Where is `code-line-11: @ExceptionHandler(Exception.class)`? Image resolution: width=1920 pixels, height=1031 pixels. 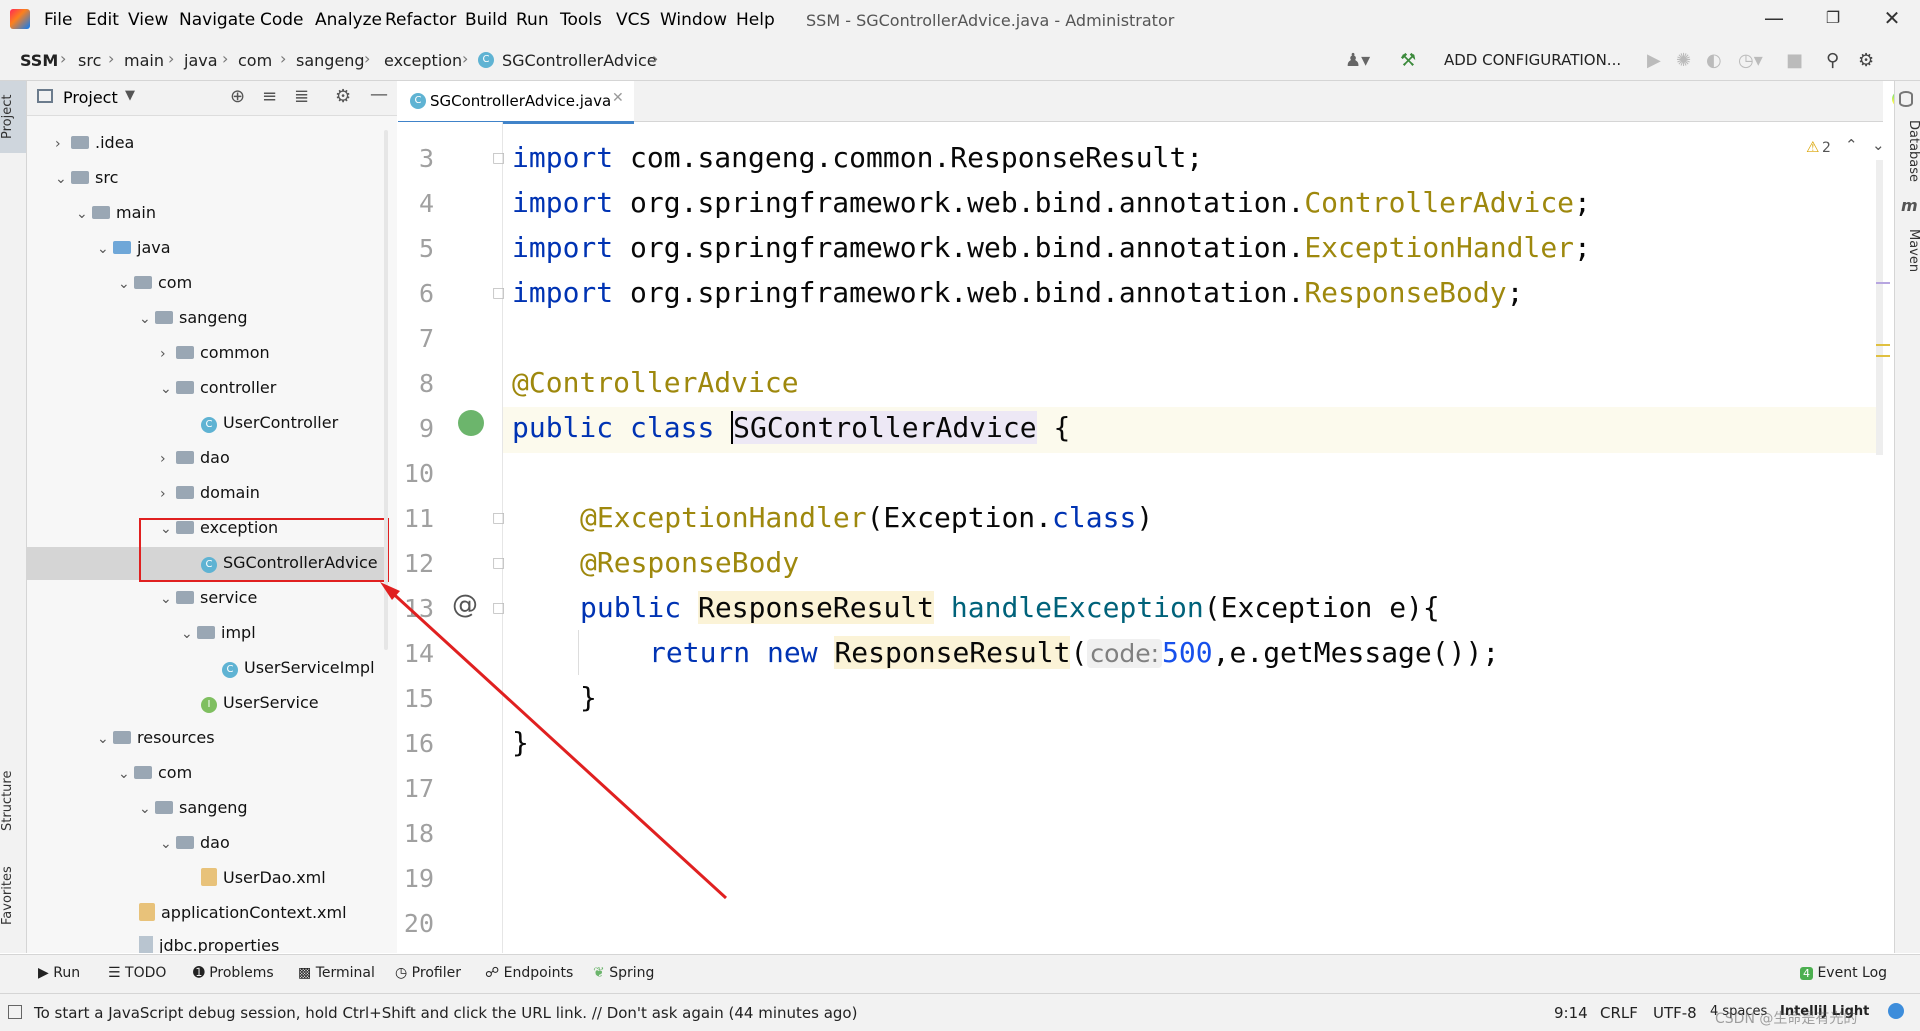 code-line-11: @ExceptionHandler(Exception.class) is located at coordinates (866, 517).